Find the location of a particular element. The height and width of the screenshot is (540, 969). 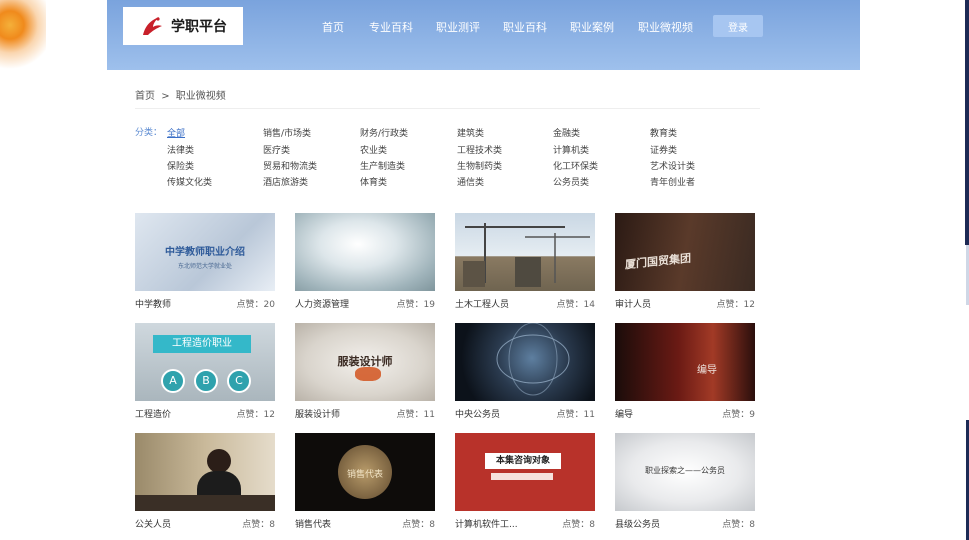

category-19: 酒店旅游类 is located at coordinates (285, 181).